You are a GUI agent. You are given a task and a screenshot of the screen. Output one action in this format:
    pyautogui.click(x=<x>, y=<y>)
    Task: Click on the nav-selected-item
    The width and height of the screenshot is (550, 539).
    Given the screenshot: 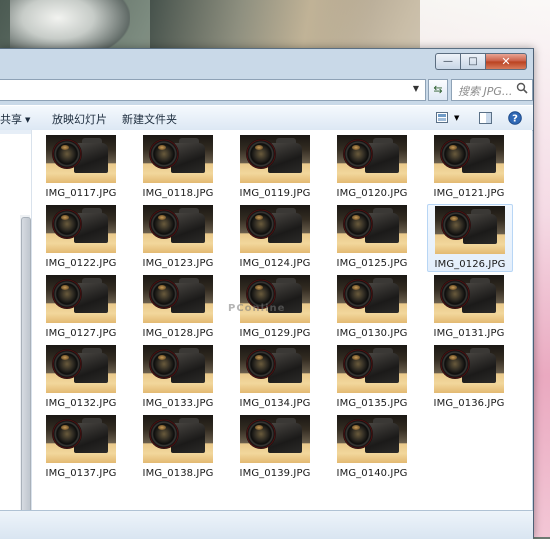 What is the action you would take?
    pyautogui.click(x=15, y=132)
    